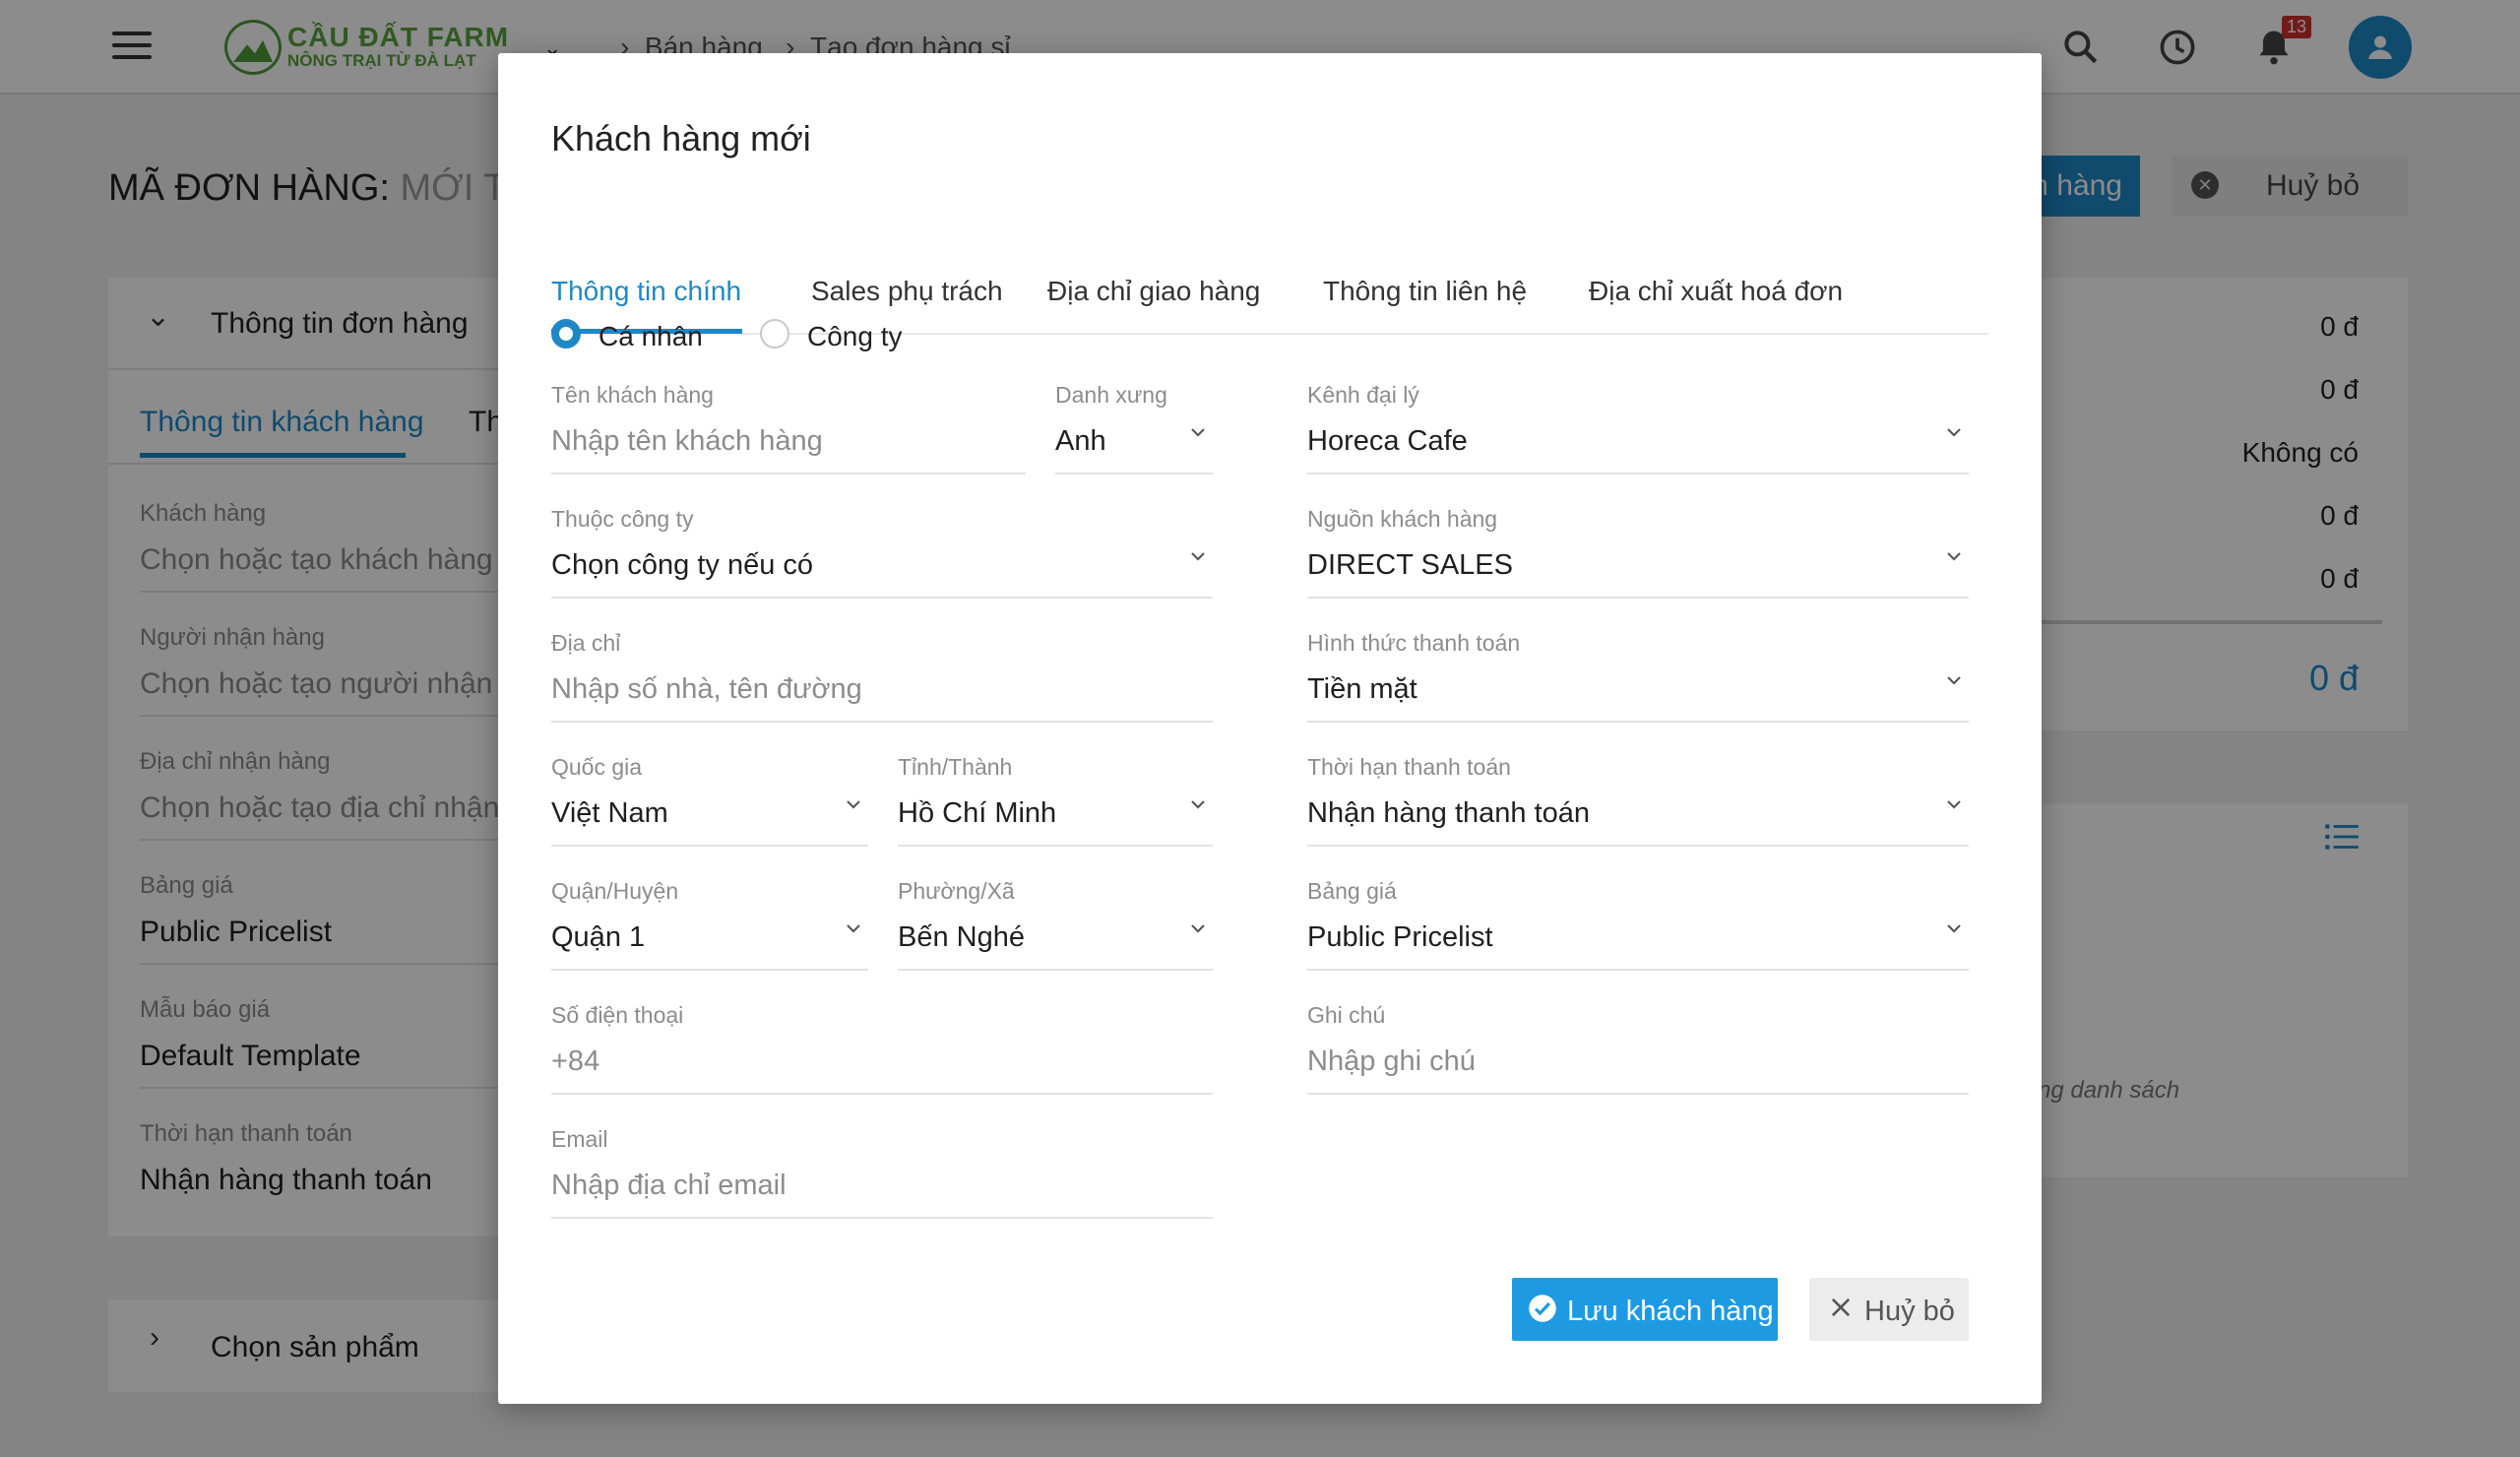 This screenshot has height=1457, width=2520. What do you see at coordinates (650, 336) in the screenshot?
I see `radio-label: Cá nhân` at bounding box center [650, 336].